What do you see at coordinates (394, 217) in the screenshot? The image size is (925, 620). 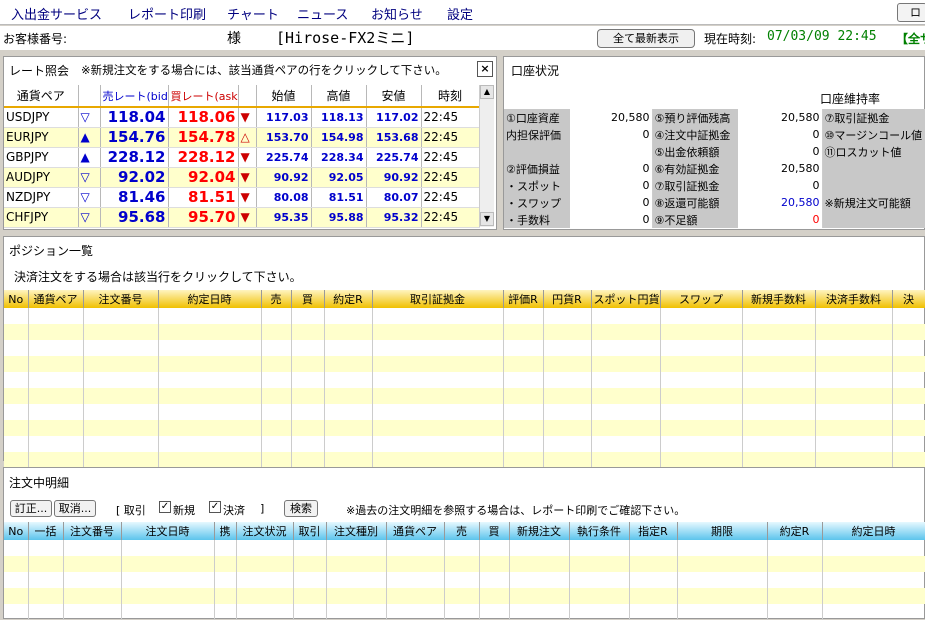 I see `low-rate: 95.32` at bounding box center [394, 217].